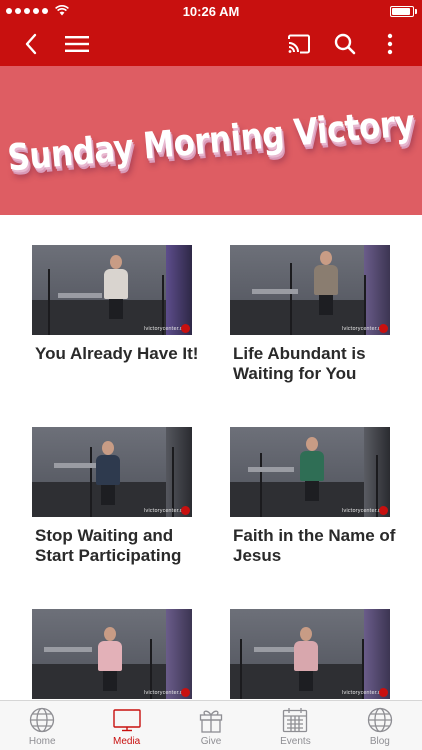 This screenshot has height=750, width=422. I want to click on back-chevron-icon, so click(31, 44).